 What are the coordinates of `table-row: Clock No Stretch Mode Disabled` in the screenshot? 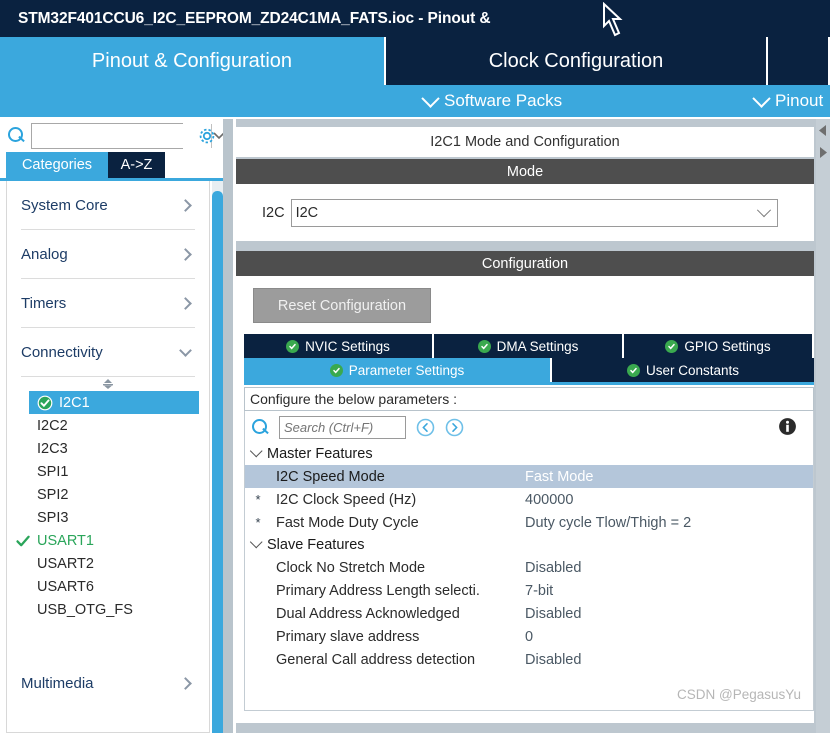 It's located at (529, 567).